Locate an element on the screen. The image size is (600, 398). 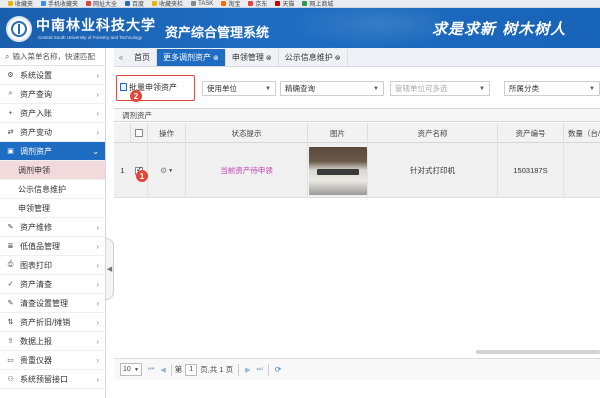
bookmark-item: 京东 is located at coordinates (258, 4).